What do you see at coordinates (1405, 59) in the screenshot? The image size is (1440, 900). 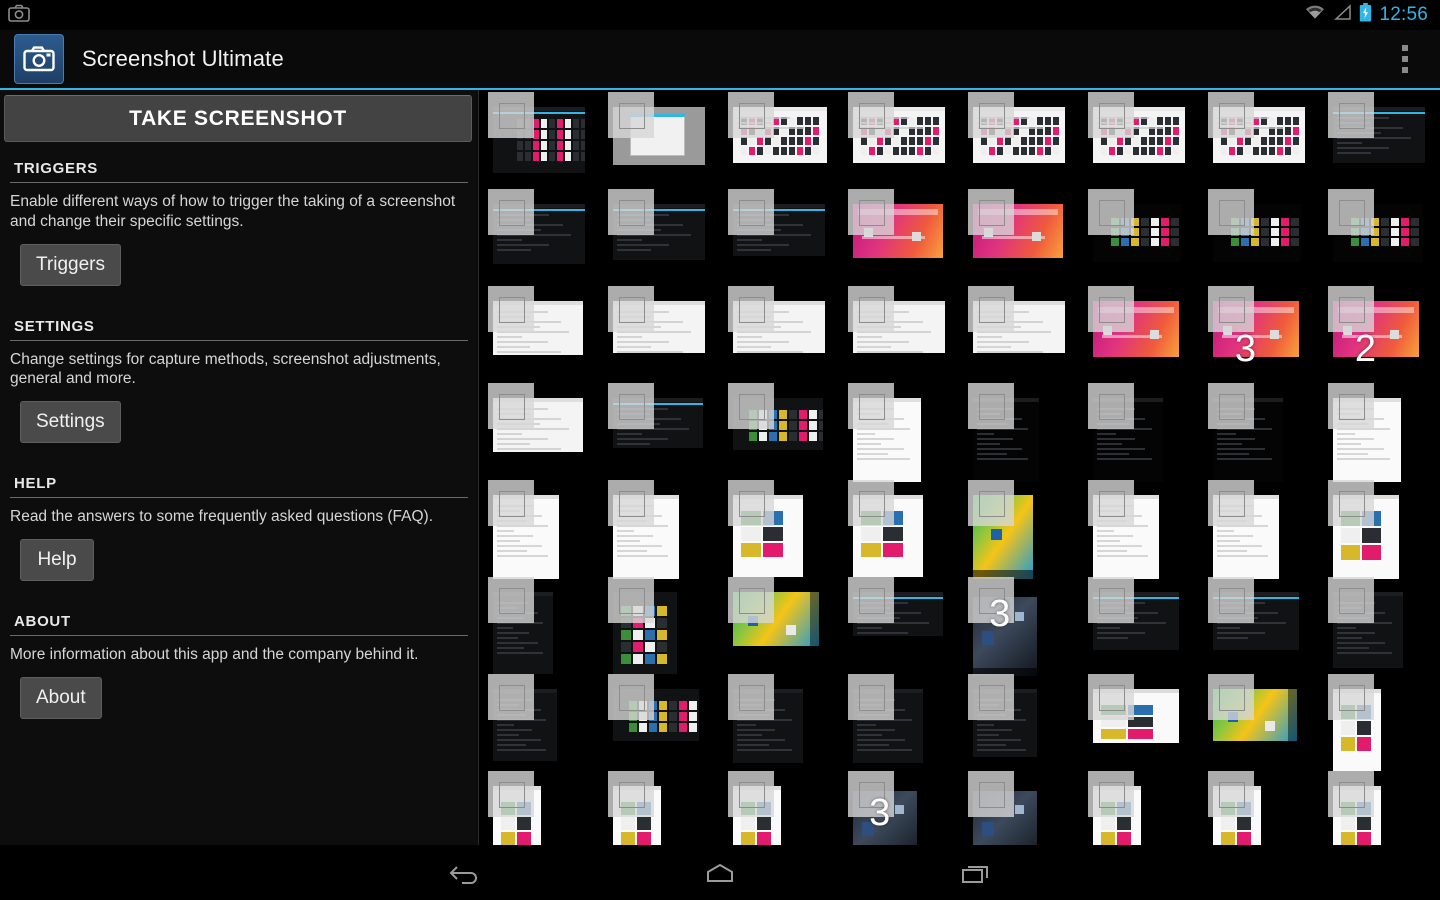 I see `overflow-menu-icon` at bounding box center [1405, 59].